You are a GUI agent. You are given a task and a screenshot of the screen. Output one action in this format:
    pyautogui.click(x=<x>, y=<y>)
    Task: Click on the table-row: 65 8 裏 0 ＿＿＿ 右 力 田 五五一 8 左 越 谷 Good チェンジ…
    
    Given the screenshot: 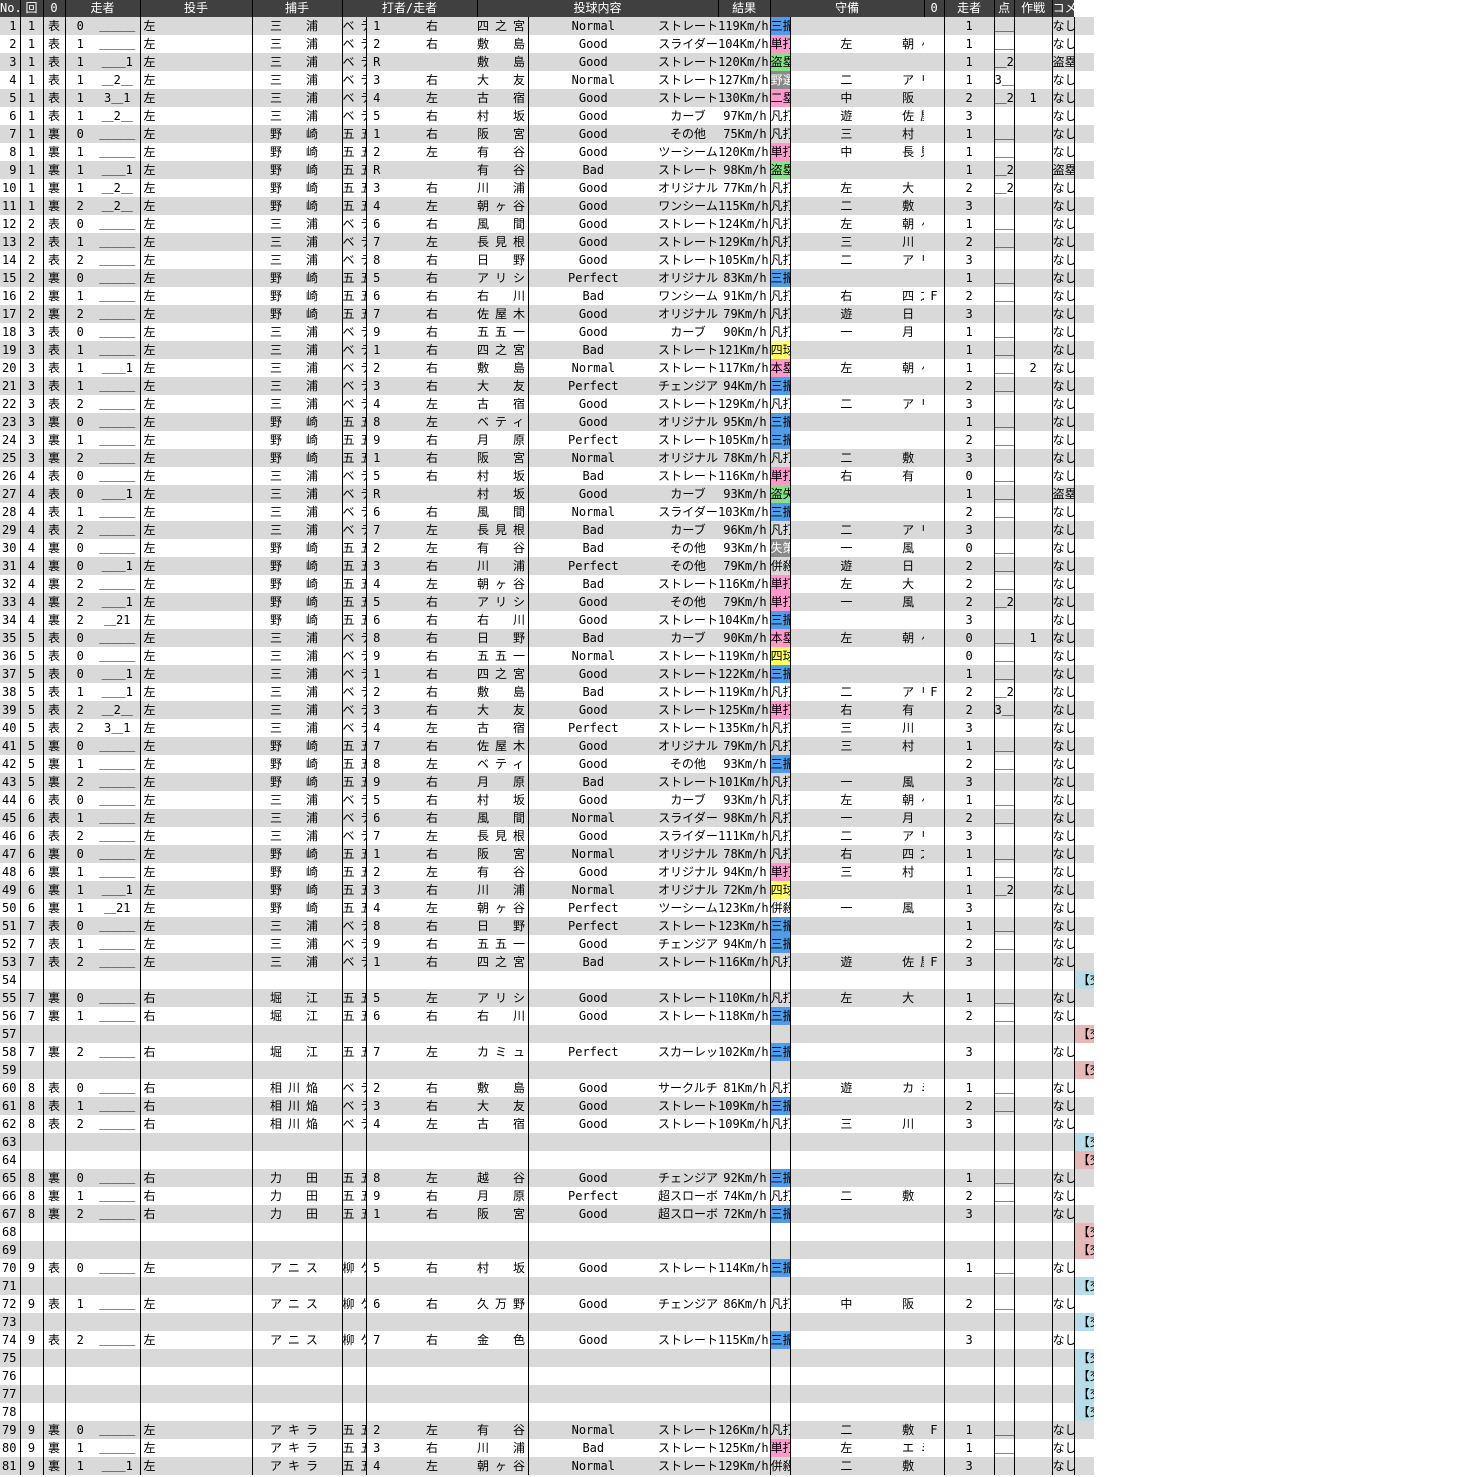 What is the action you would take?
    pyautogui.click(x=737, y=1178)
    